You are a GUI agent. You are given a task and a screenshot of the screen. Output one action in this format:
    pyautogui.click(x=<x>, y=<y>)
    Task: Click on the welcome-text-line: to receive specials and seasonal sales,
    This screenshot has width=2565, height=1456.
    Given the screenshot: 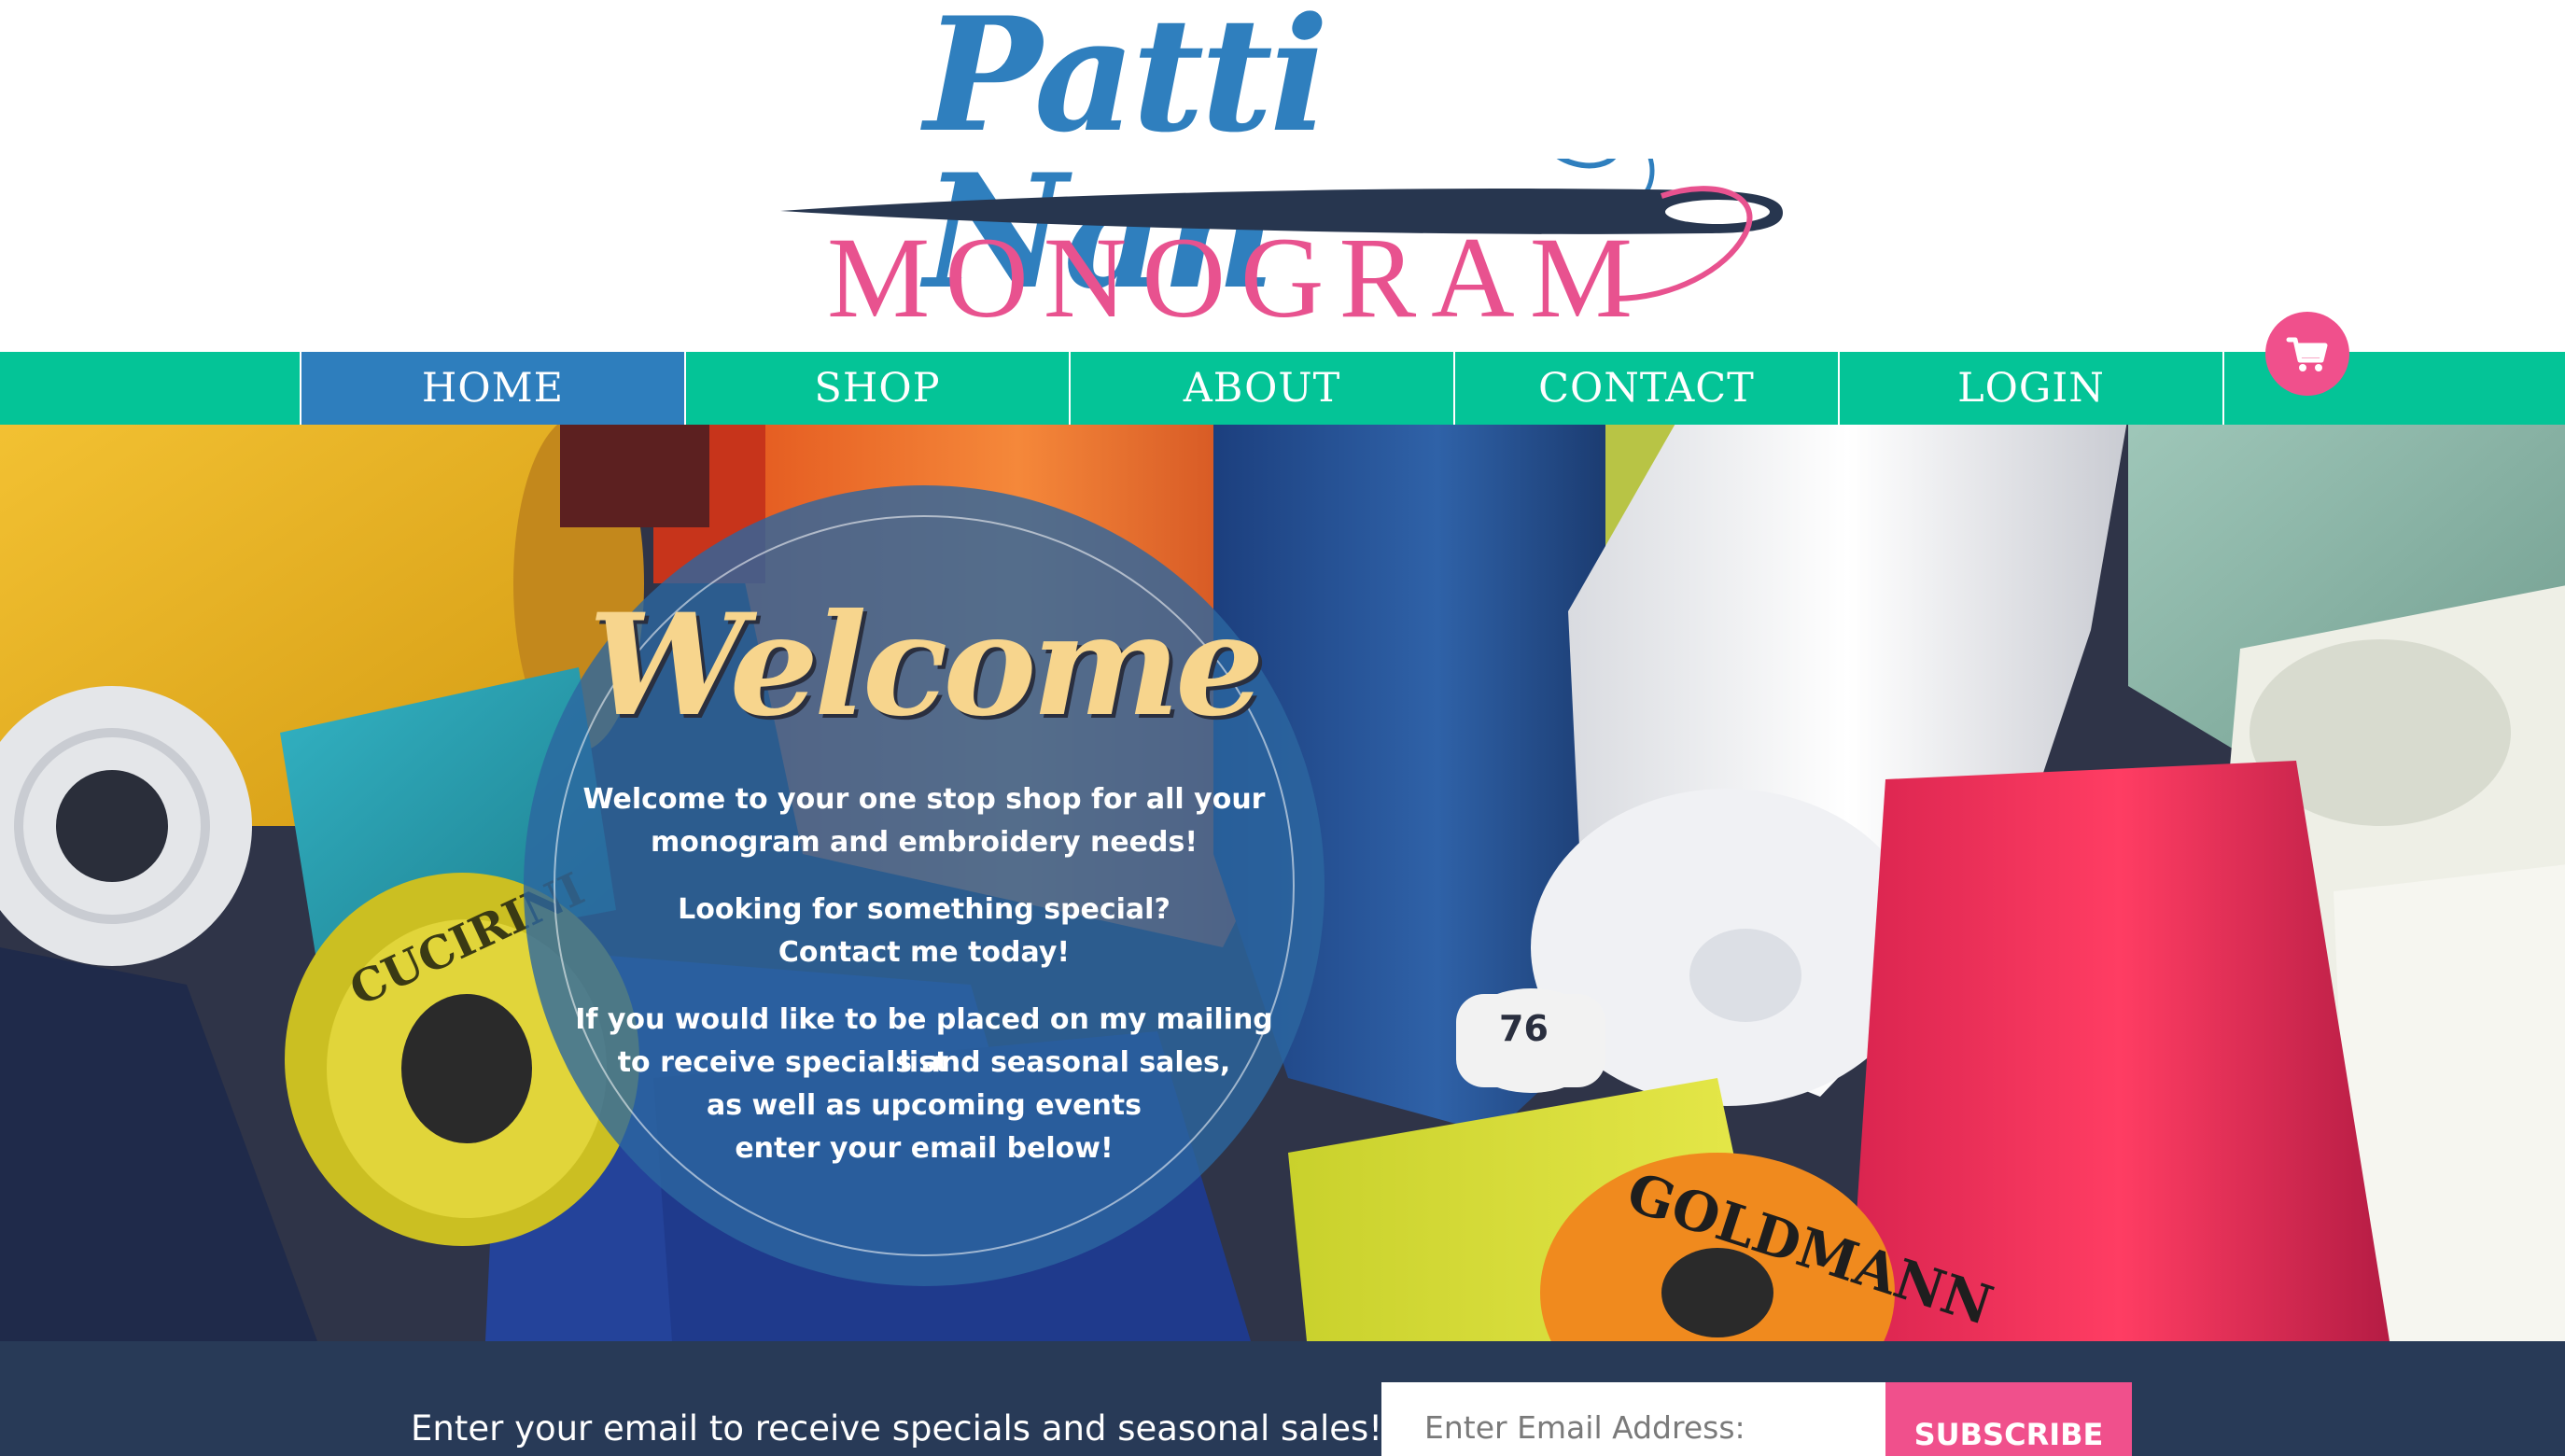 What is the action you would take?
    pyautogui.click(x=924, y=1062)
    